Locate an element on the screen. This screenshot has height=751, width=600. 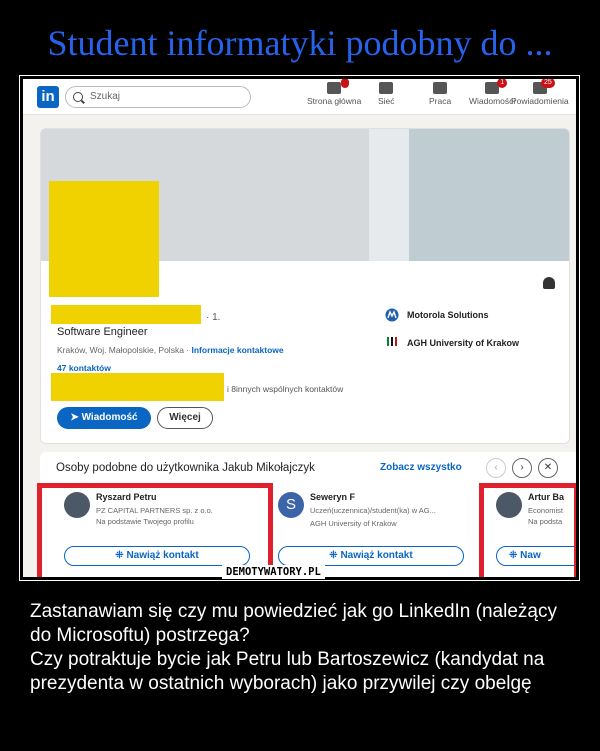
contact-info-link: Informacje kontaktowe is located at coordinates (238, 350).